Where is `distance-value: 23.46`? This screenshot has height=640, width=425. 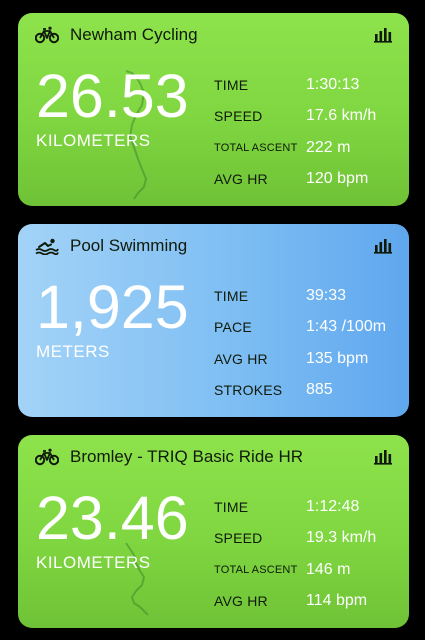
distance-value: 23.46 is located at coordinates (112, 518).